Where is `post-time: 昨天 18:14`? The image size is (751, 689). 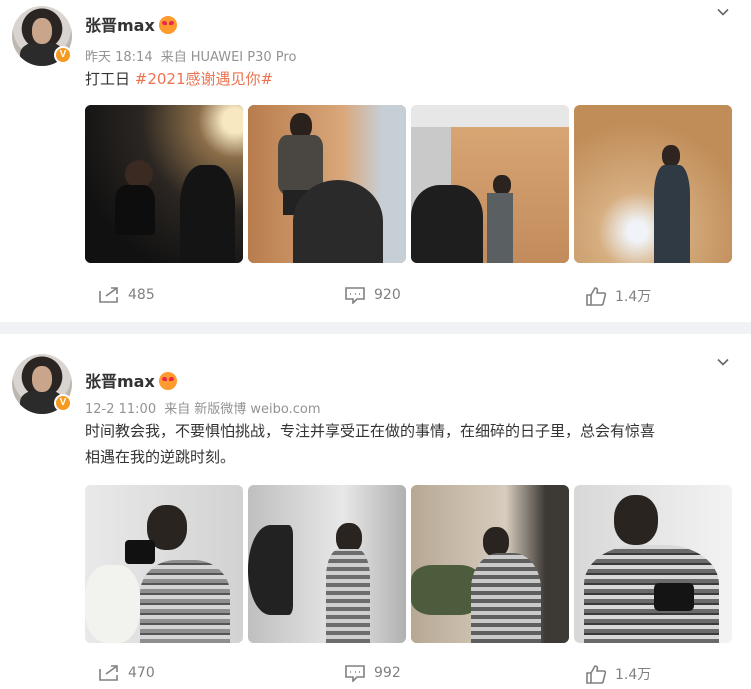 post-time: 昨天 18:14 is located at coordinates (119, 57).